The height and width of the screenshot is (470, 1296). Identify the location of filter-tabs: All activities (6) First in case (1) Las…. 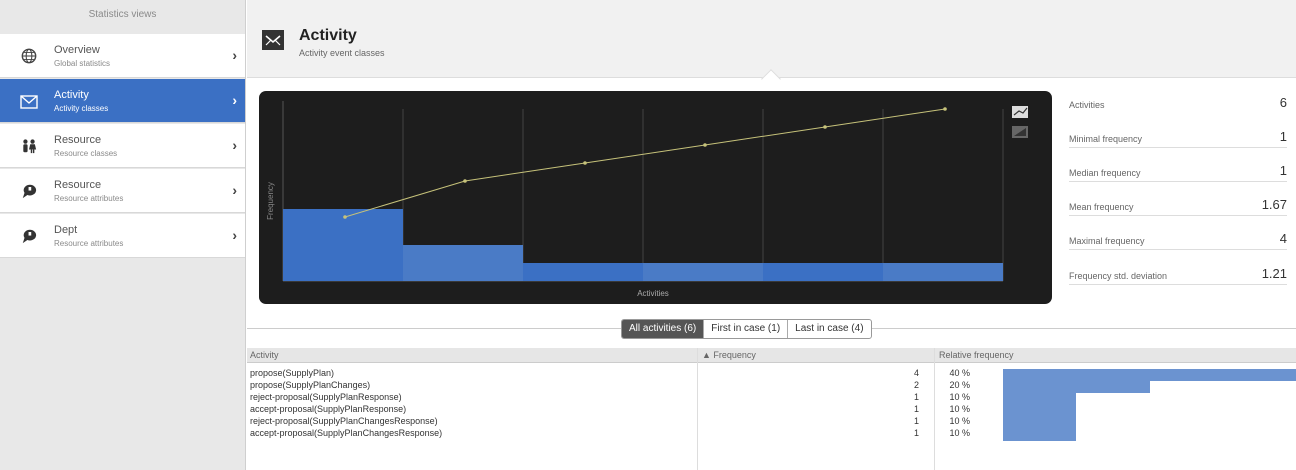
(746, 329).